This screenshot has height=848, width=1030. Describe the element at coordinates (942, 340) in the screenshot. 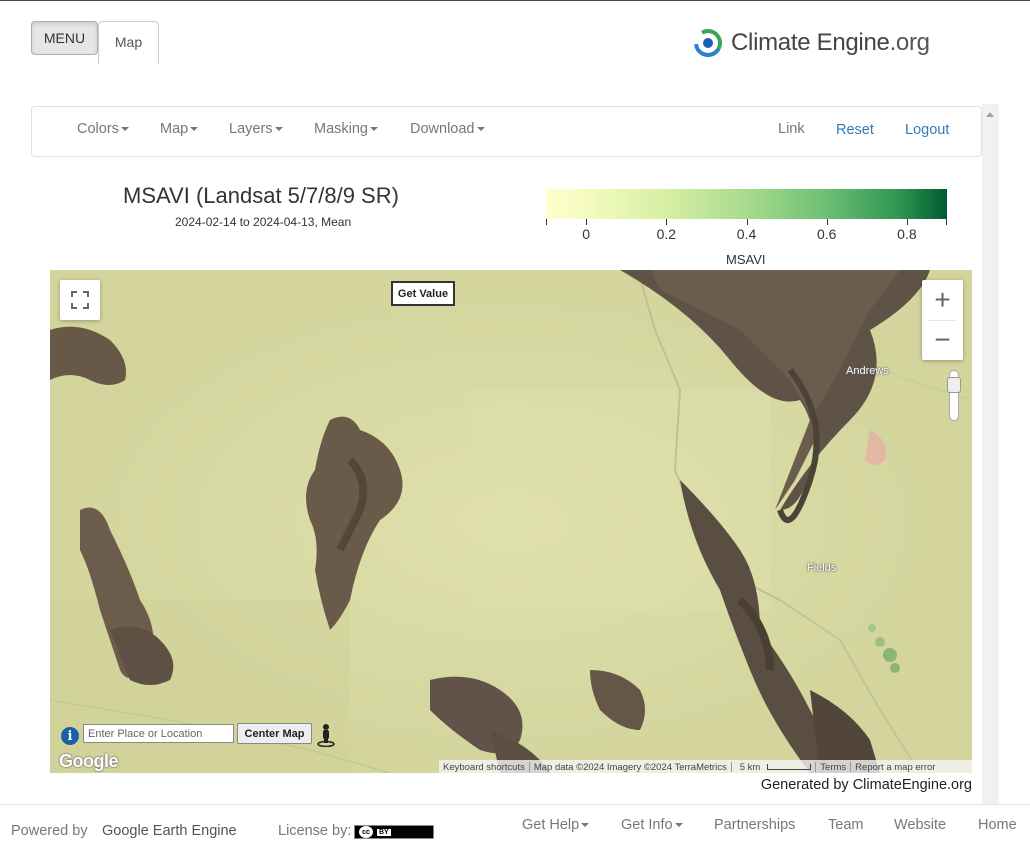

I see `zoom-out-button: −` at that location.